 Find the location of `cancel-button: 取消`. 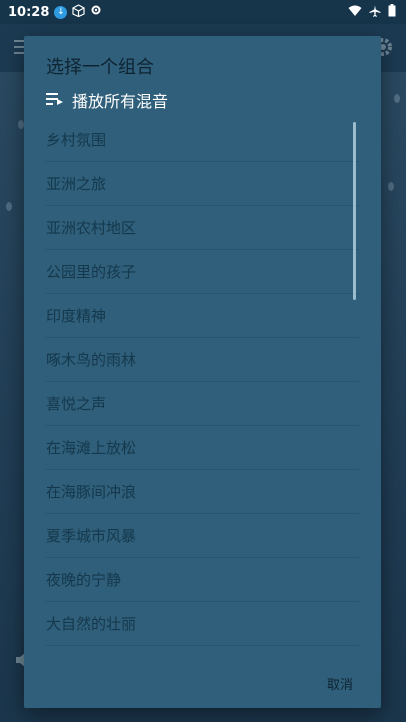

cancel-button: 取消 is located at coordinates (340, 683).